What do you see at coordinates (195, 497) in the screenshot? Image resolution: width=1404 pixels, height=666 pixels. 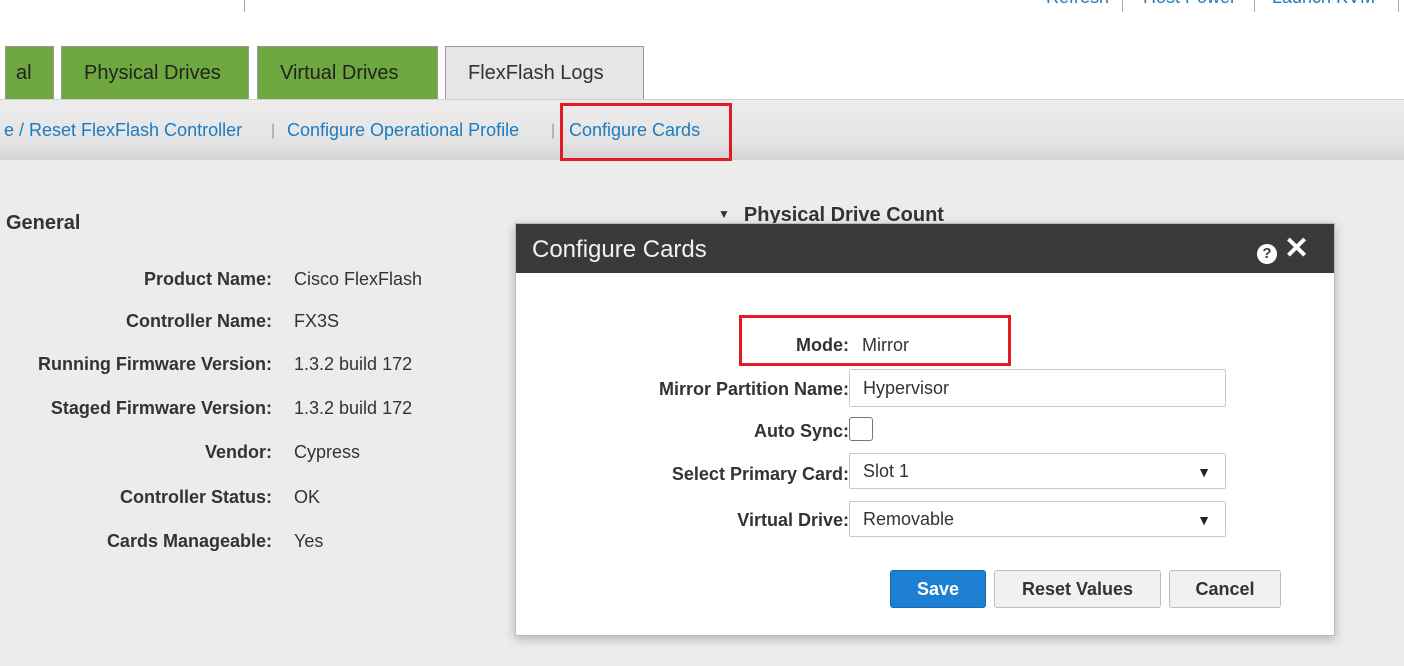 I see `info-label: Controller Status:` at bounding box center [195, 497].